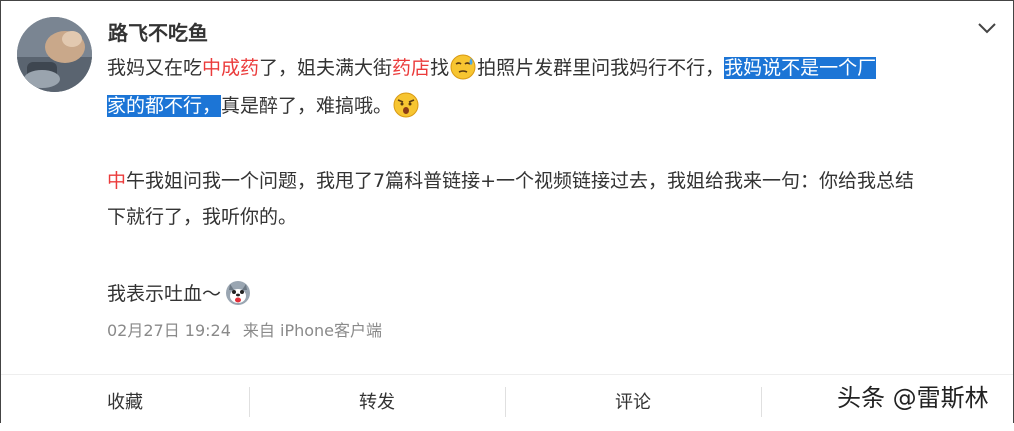 This screenshot has width=1014, height=431. Describe the element at coordinates (125, 399) in the screenshot. I see `favorite-button: 收藏` at that location.